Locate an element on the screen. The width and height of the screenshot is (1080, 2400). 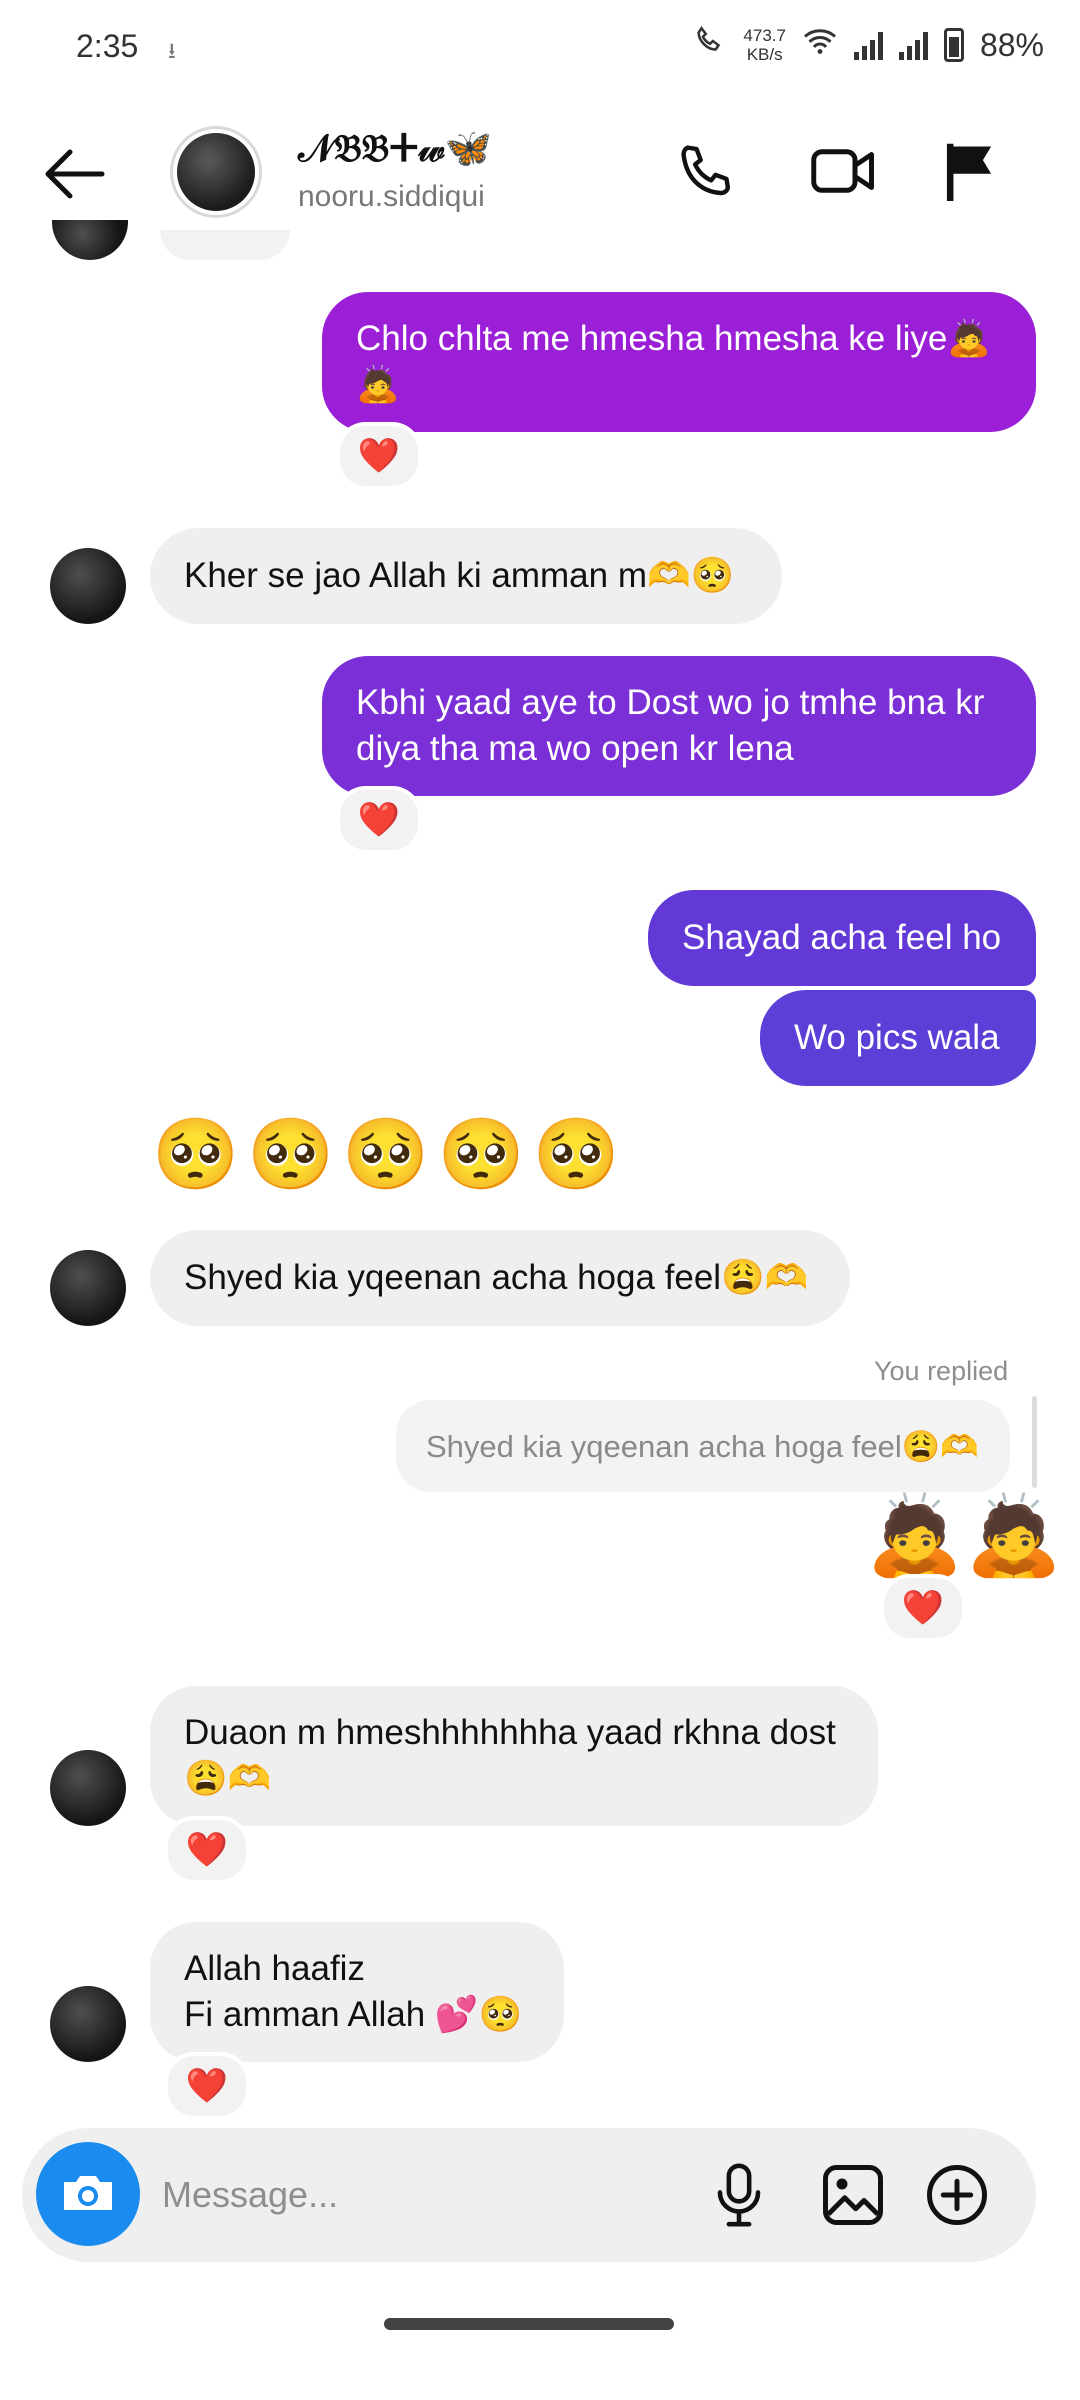
status-right: 473.7 KB/s 88% is located at coordinates (868, 45).